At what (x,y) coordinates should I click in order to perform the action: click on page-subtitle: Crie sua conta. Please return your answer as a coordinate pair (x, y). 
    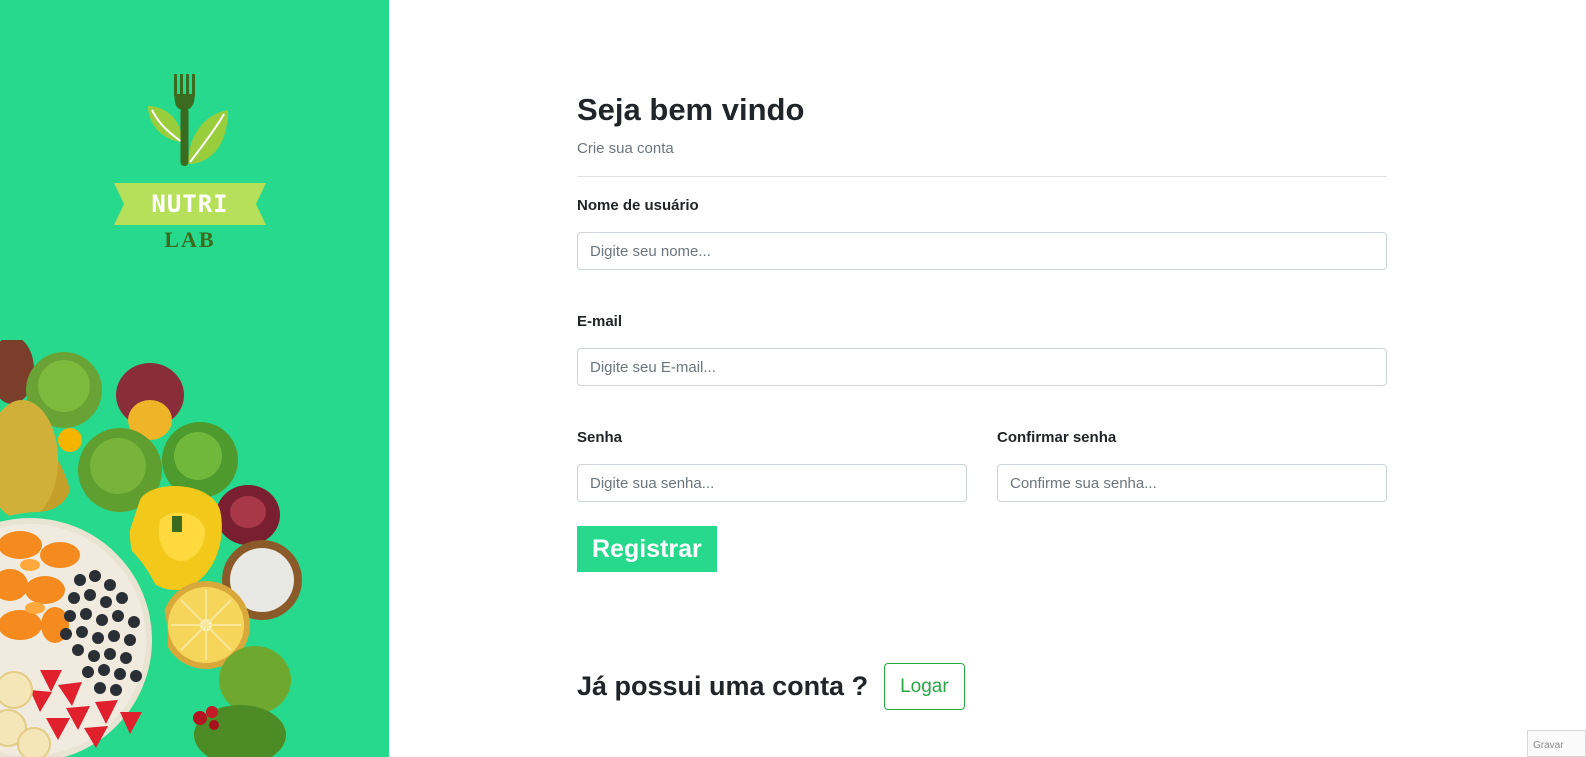
    Looking at the image, I should click on (625, 148).